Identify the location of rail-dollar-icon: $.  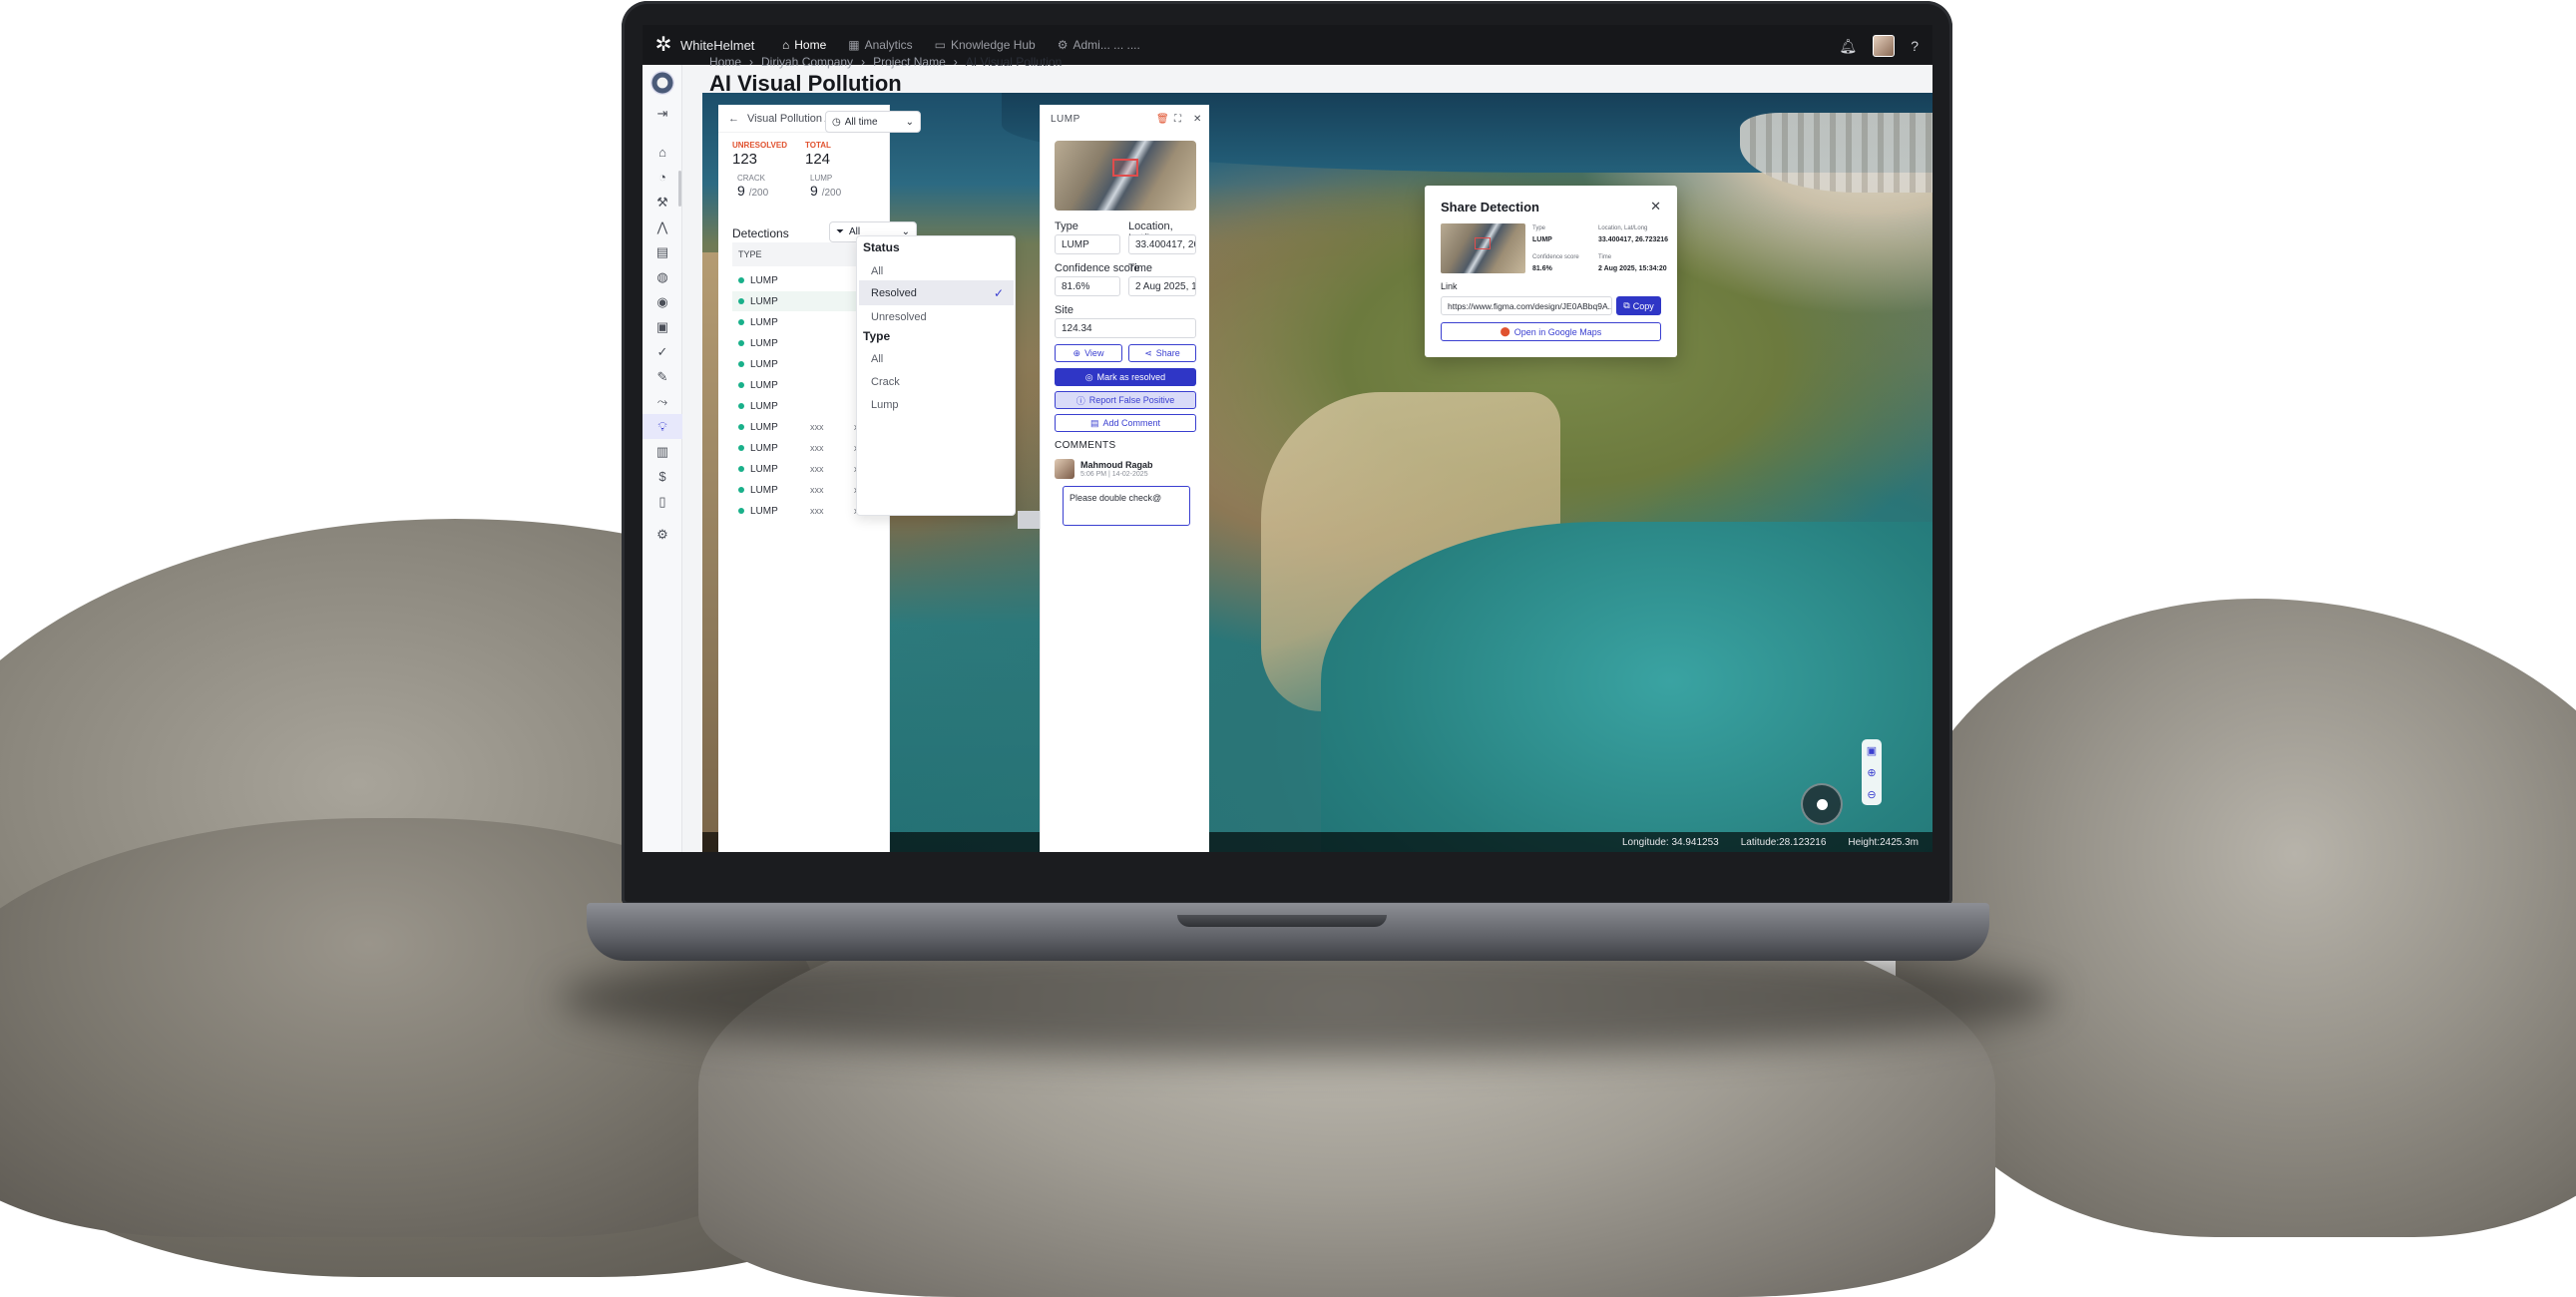
(662, 477).